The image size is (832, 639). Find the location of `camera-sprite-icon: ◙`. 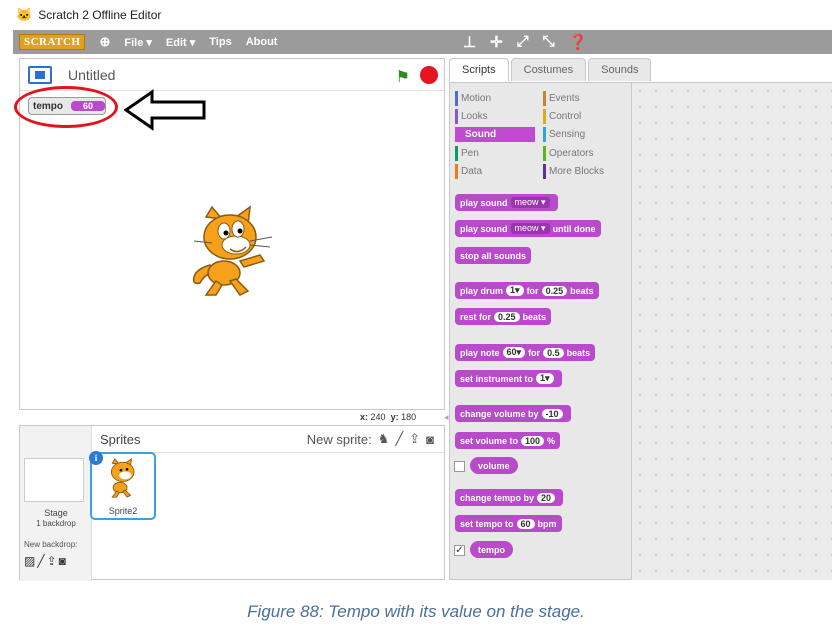

camera-sprite-icon: ◙ is located at coordinates (430, 439).